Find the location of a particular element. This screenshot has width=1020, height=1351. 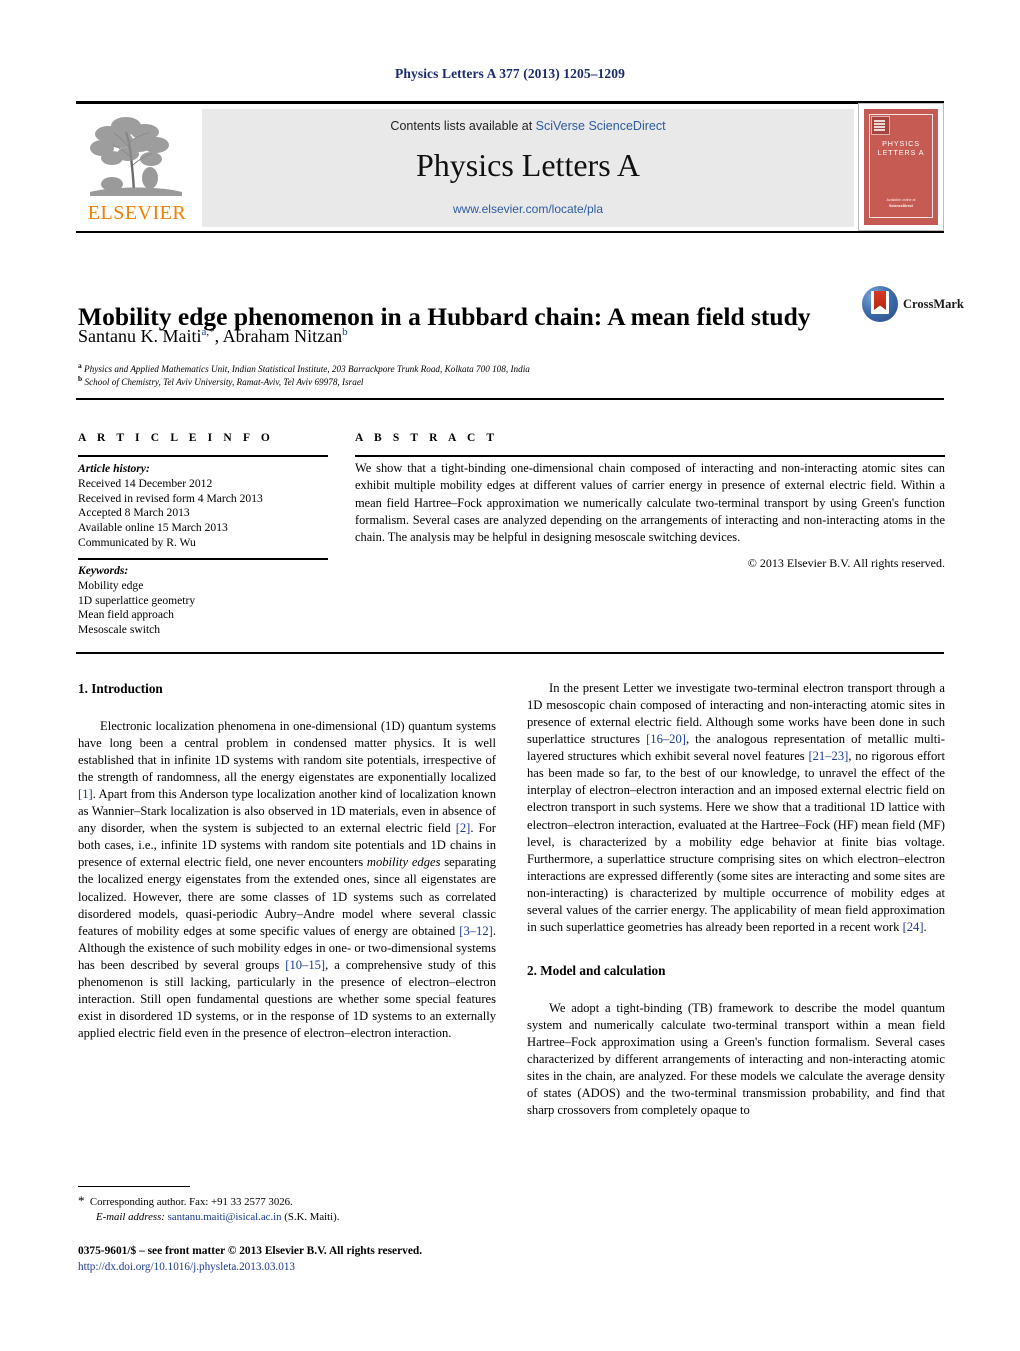

intro-emphasis-mobility-edges: mobility edges is located at coordinates (403, 862).